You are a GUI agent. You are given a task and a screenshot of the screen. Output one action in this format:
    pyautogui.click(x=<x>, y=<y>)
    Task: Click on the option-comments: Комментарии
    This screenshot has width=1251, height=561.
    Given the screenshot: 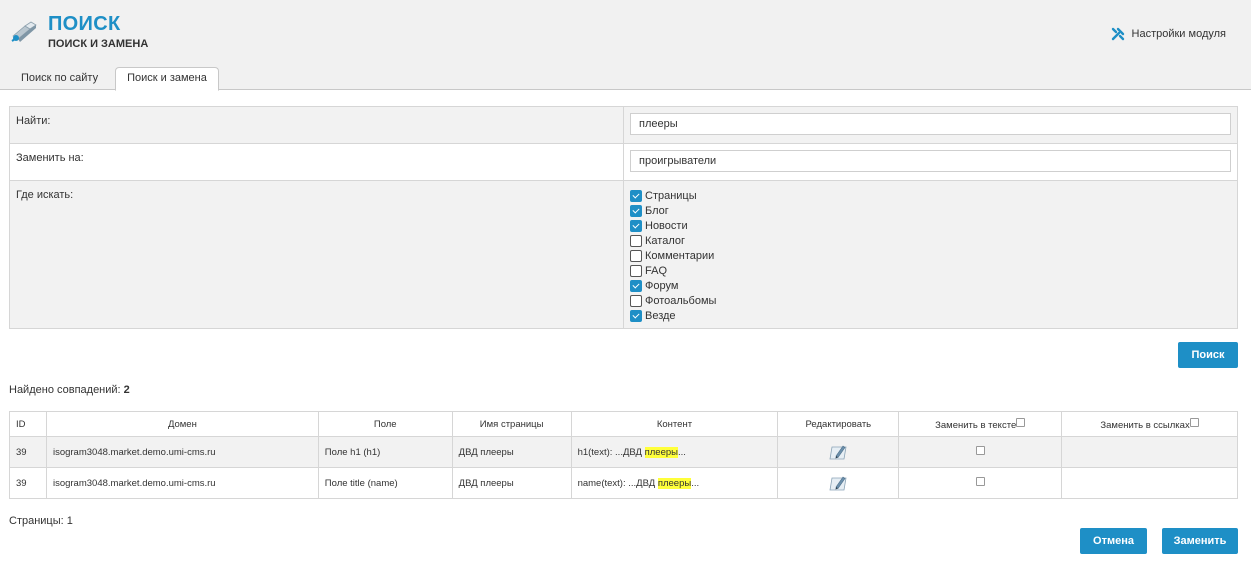 What is the action you would take?
    pyautogui.click(x=930, y=255)
    